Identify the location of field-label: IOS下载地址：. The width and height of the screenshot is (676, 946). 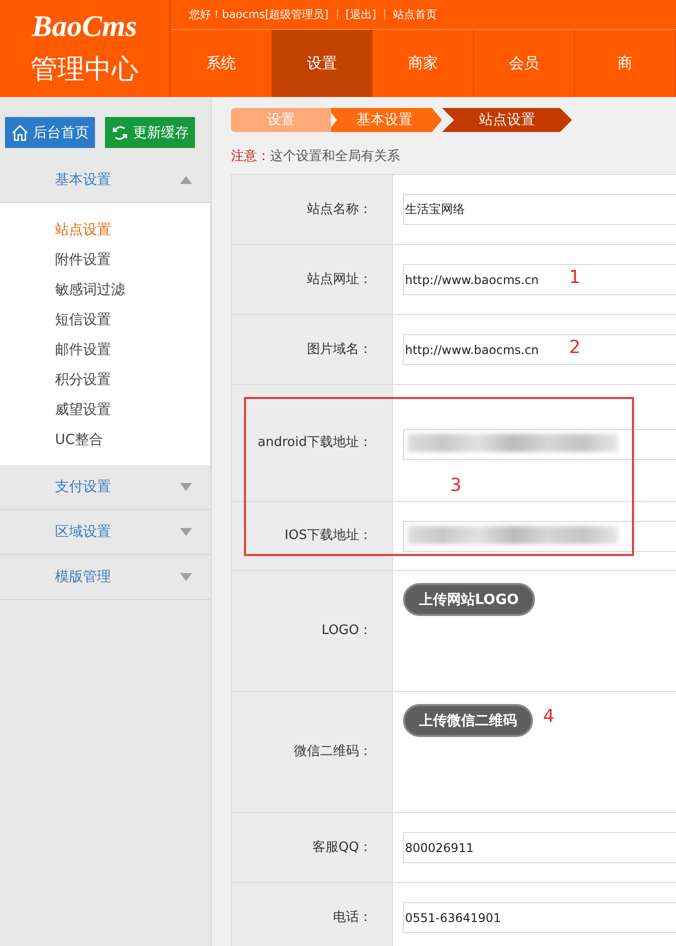
(328, 536).